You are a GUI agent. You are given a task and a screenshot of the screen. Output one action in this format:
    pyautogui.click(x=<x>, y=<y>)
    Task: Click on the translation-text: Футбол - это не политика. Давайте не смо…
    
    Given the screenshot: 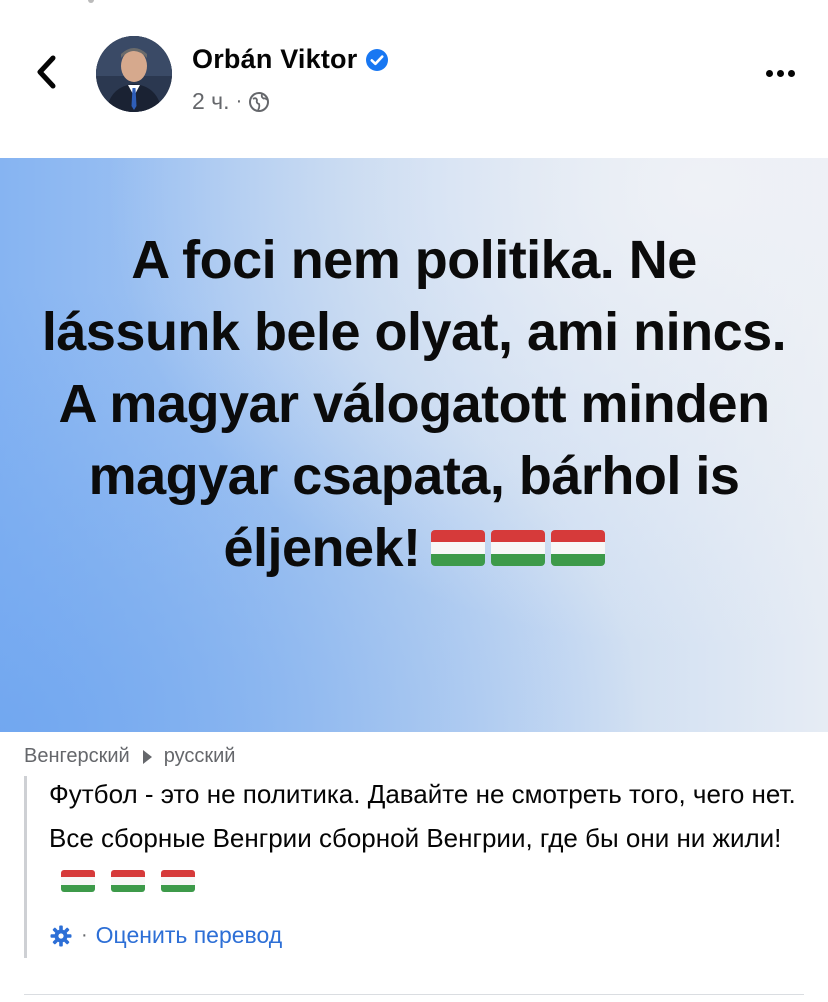 What is the action you would take?
    pyautogui.click(x=429, y=838)
    